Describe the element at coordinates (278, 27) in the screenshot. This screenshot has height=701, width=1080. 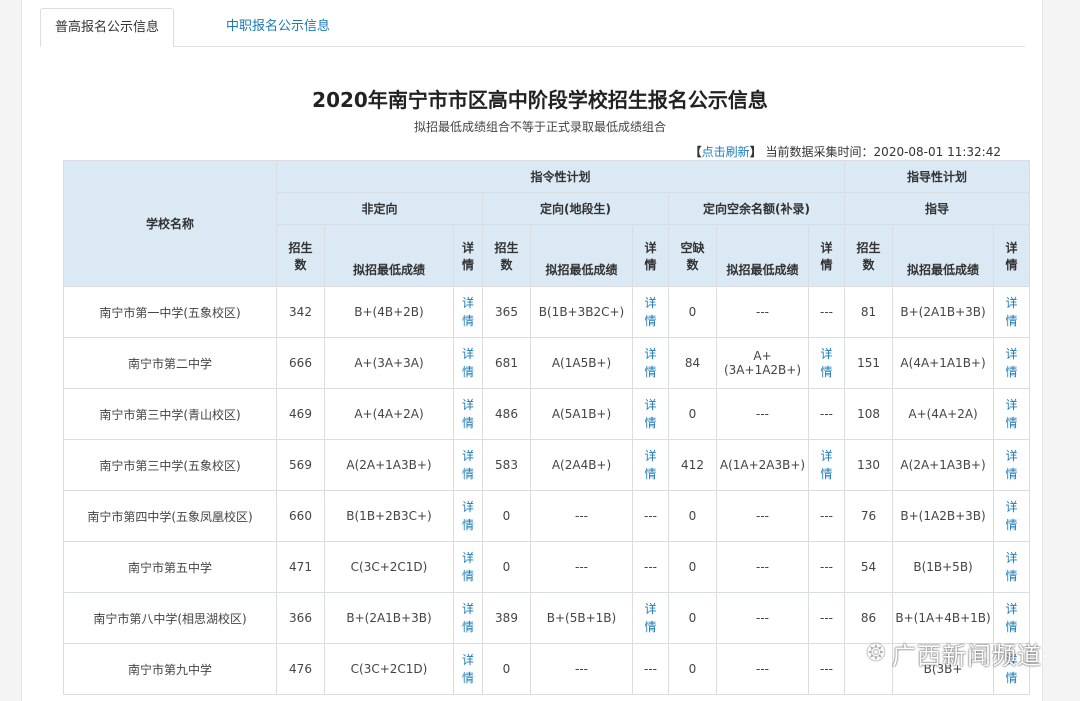
I see `tab-vocational-school: 中职报名公示信息` at that location.